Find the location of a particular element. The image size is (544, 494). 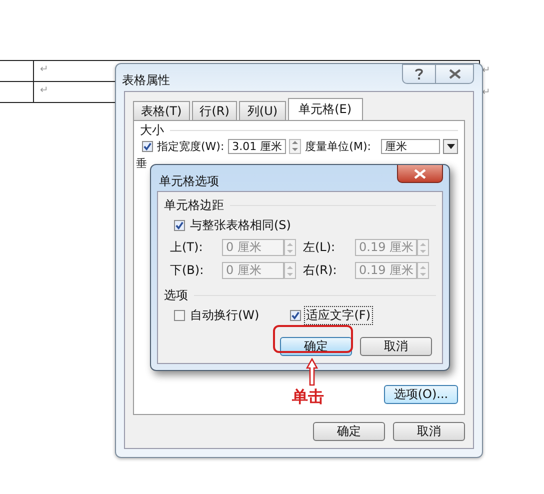

margin-label: 左(L): is located at coordinates (319, 247).